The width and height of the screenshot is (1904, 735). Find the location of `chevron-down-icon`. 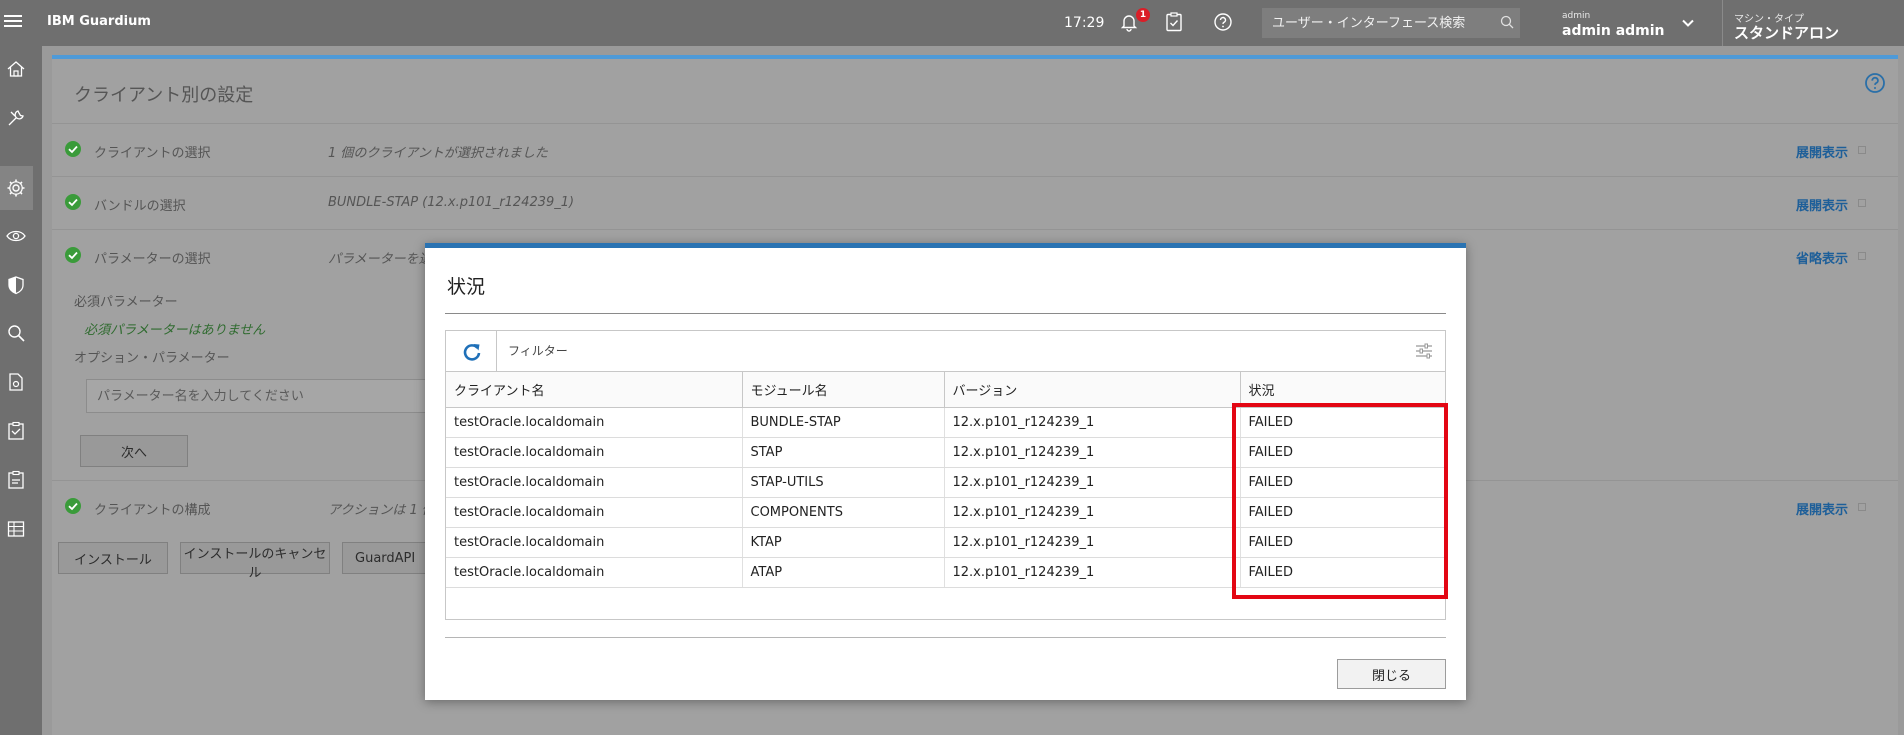

chevron-down-icon is located at coordinates (1688, 23).